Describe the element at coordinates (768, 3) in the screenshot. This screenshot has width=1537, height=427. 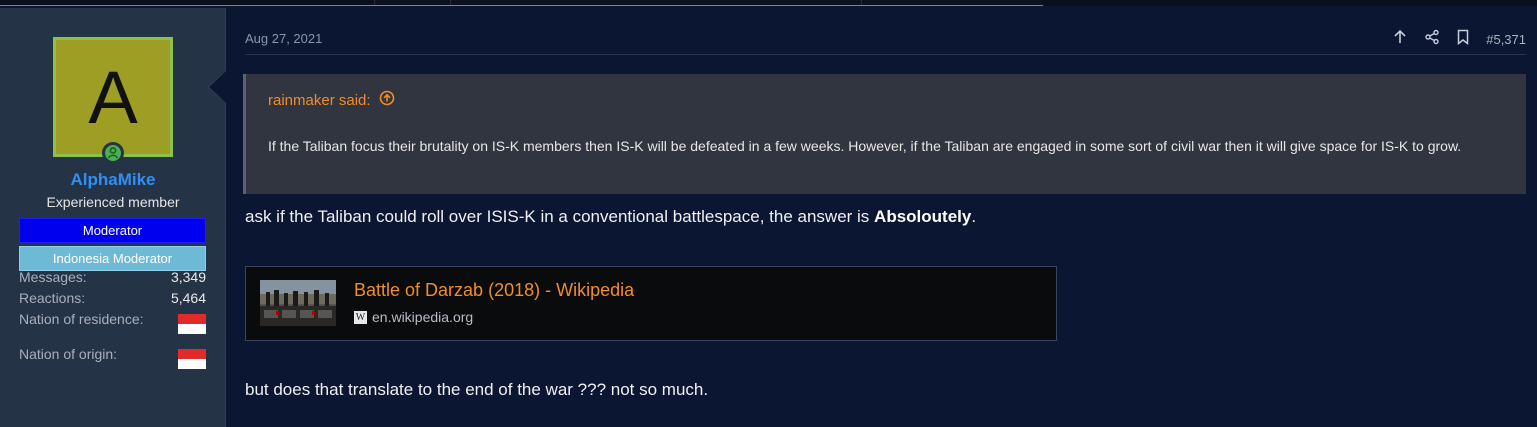
I see `top-nav-strip` at that location.